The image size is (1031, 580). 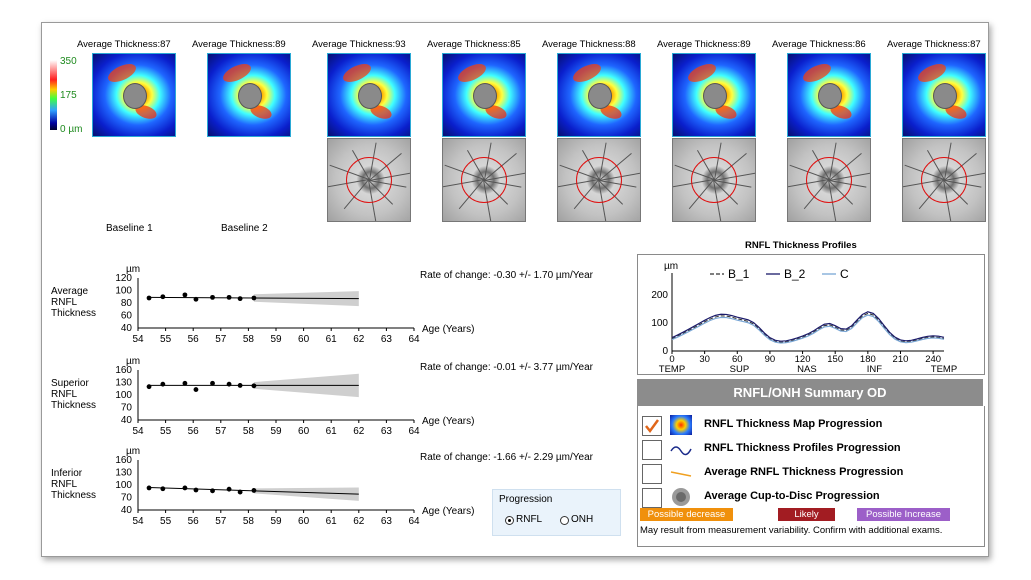 I want to click on average-thickness-label: Average Thickness:88, so click(x=589, y=44).